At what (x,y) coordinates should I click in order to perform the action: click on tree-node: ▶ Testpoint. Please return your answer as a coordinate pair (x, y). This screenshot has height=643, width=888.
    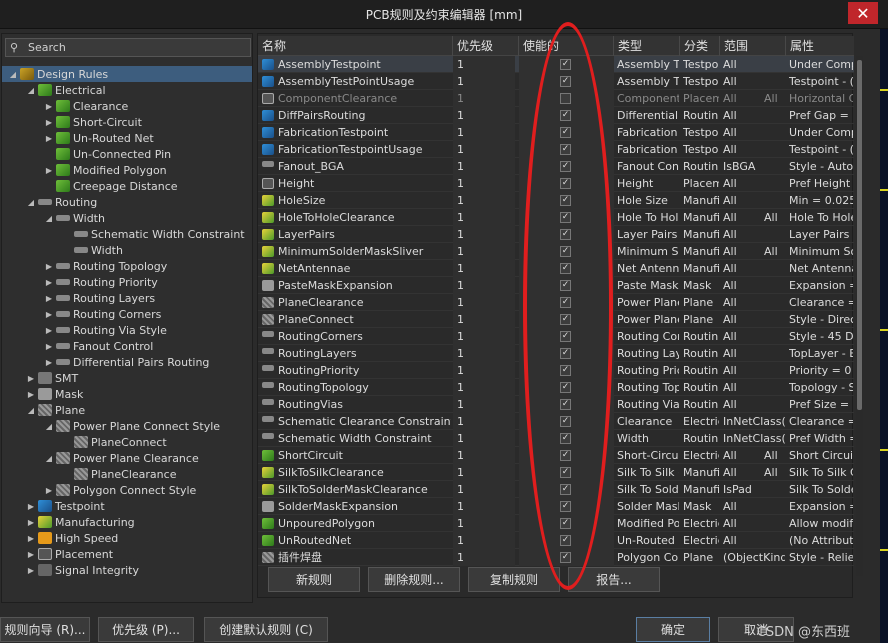
    Looking at the image, I should click on (127, 506).